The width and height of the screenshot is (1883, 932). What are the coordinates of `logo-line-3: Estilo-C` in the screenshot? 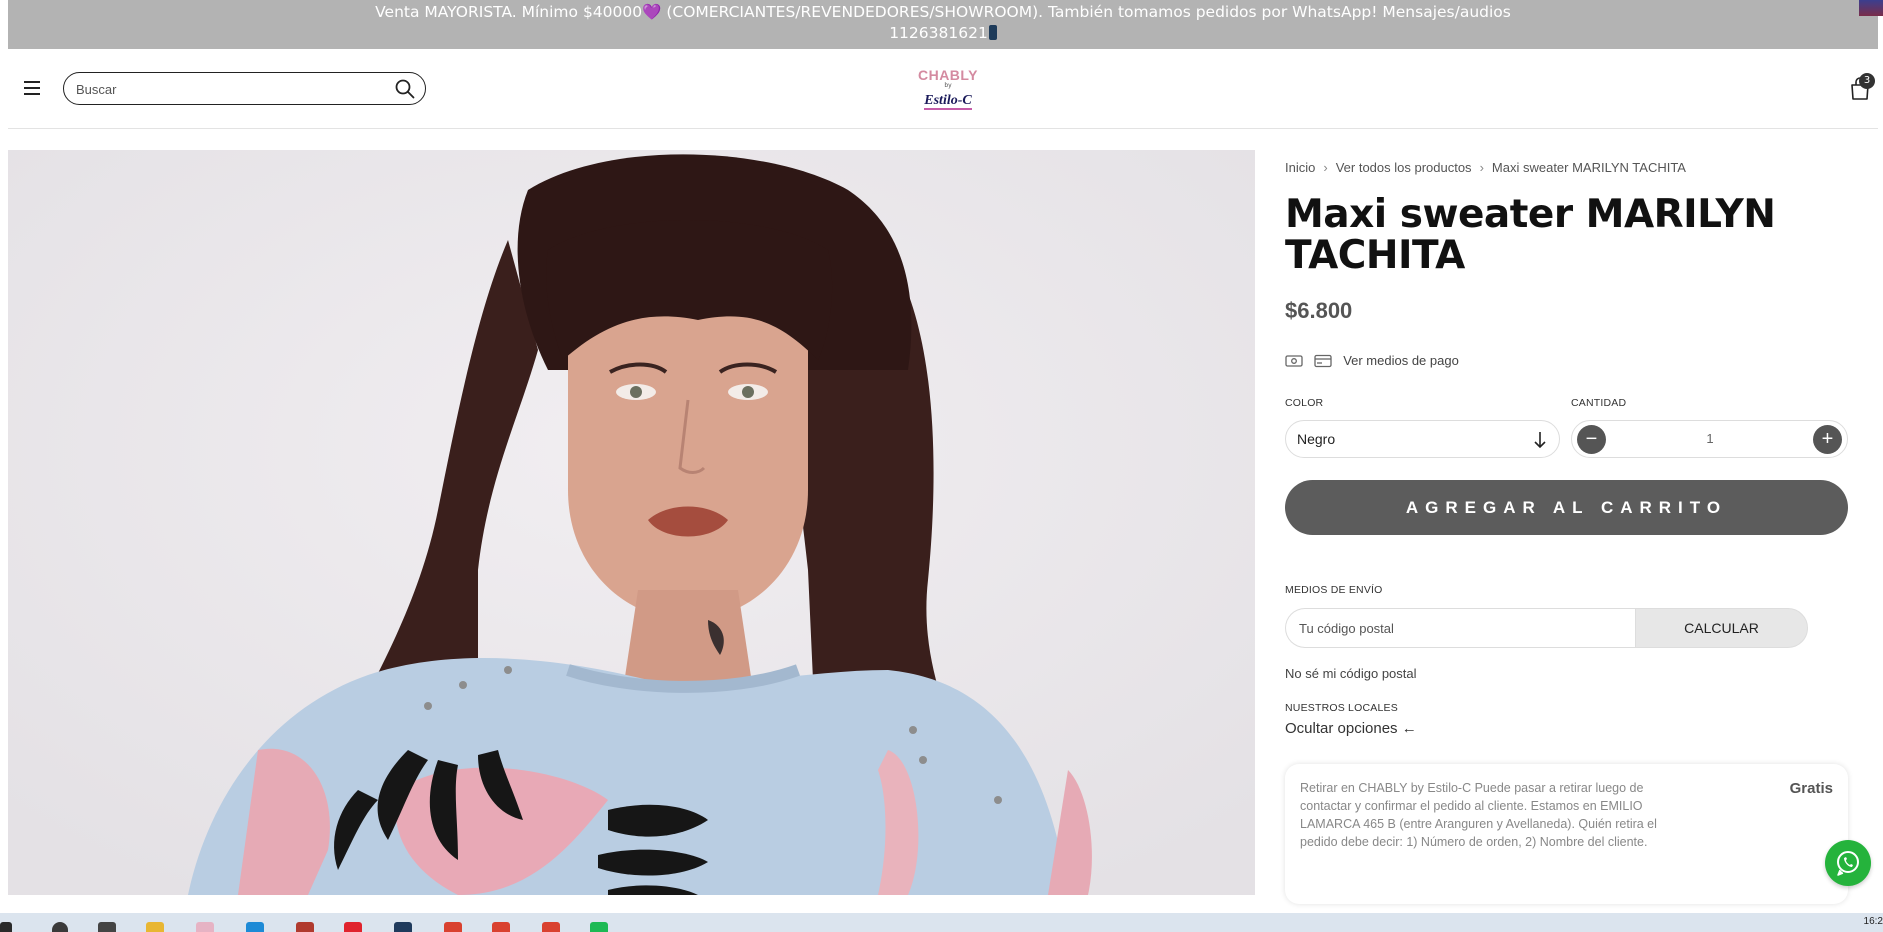 It's located at (948, 101).